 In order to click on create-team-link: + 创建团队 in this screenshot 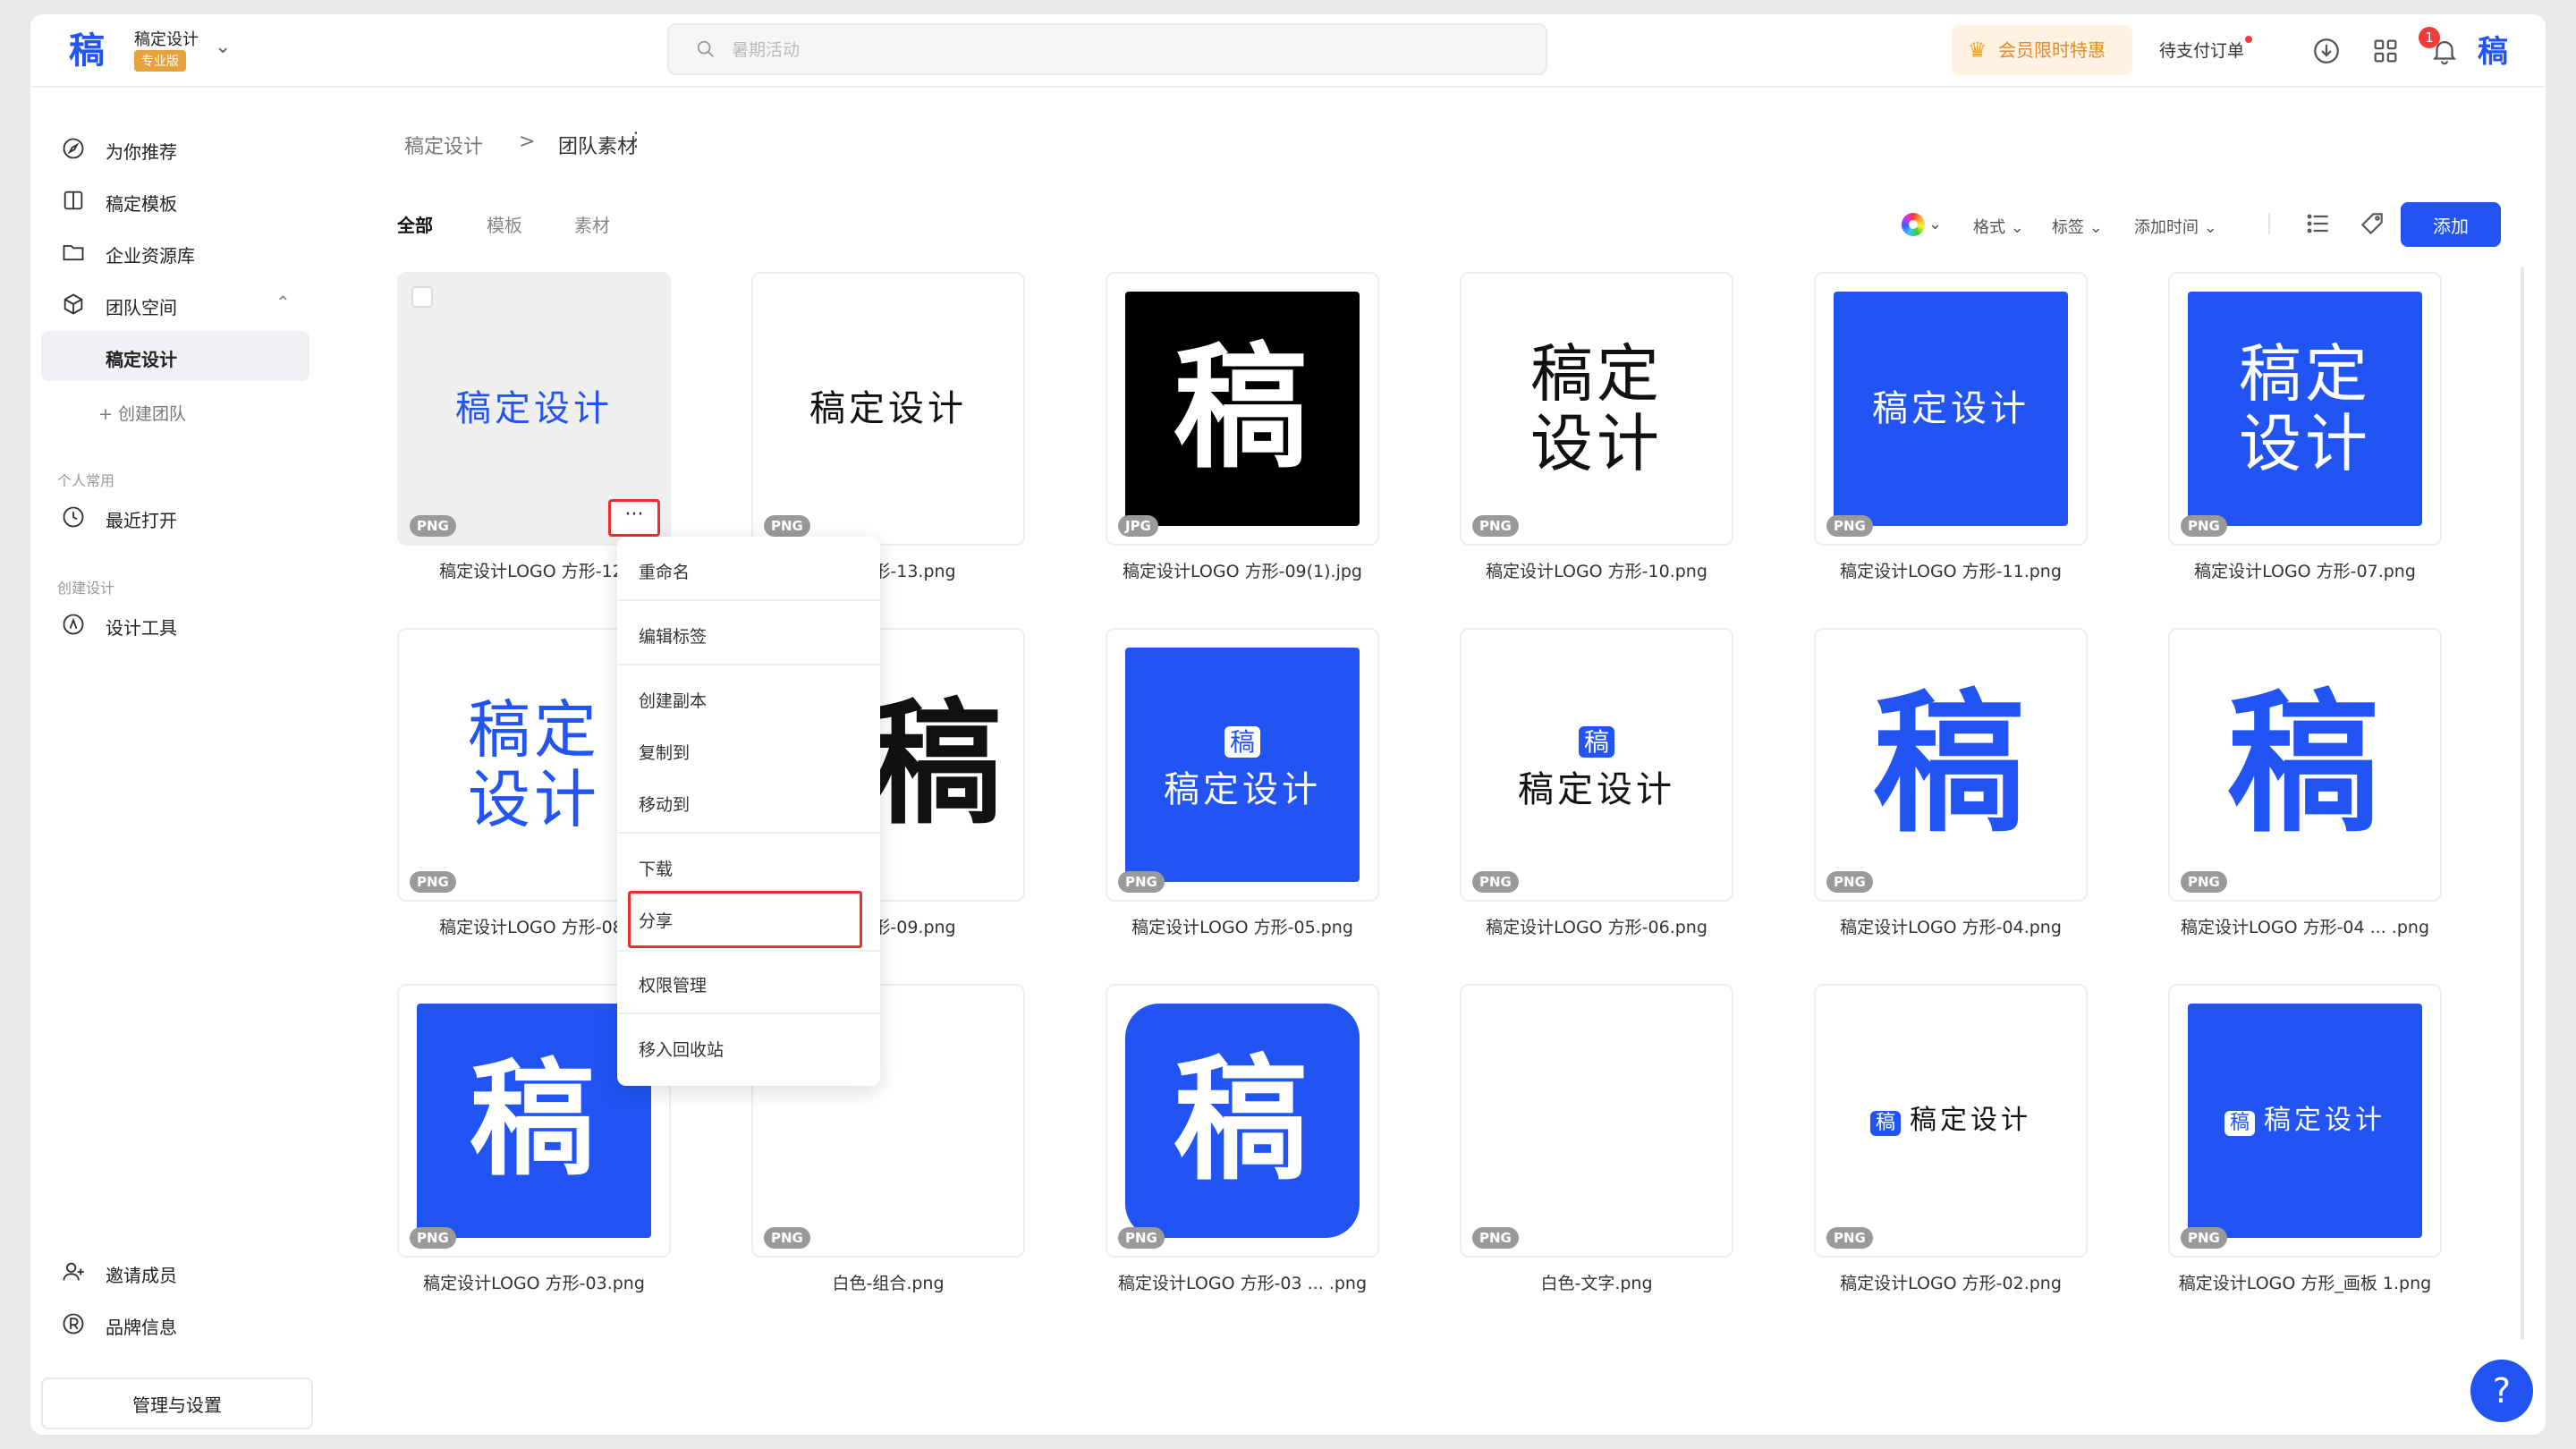, I will do `click(142, 413)`.